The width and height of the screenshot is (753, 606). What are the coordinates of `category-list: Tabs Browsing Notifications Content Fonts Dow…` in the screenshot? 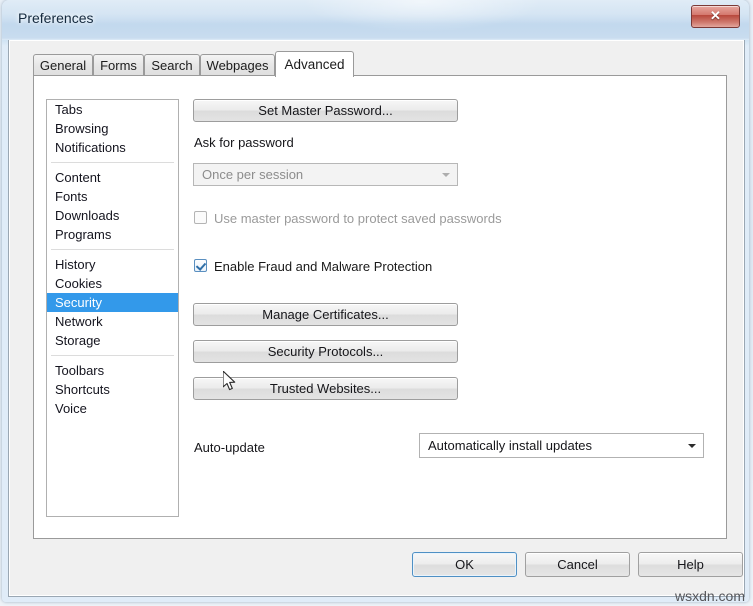 It's located at (112, 308).